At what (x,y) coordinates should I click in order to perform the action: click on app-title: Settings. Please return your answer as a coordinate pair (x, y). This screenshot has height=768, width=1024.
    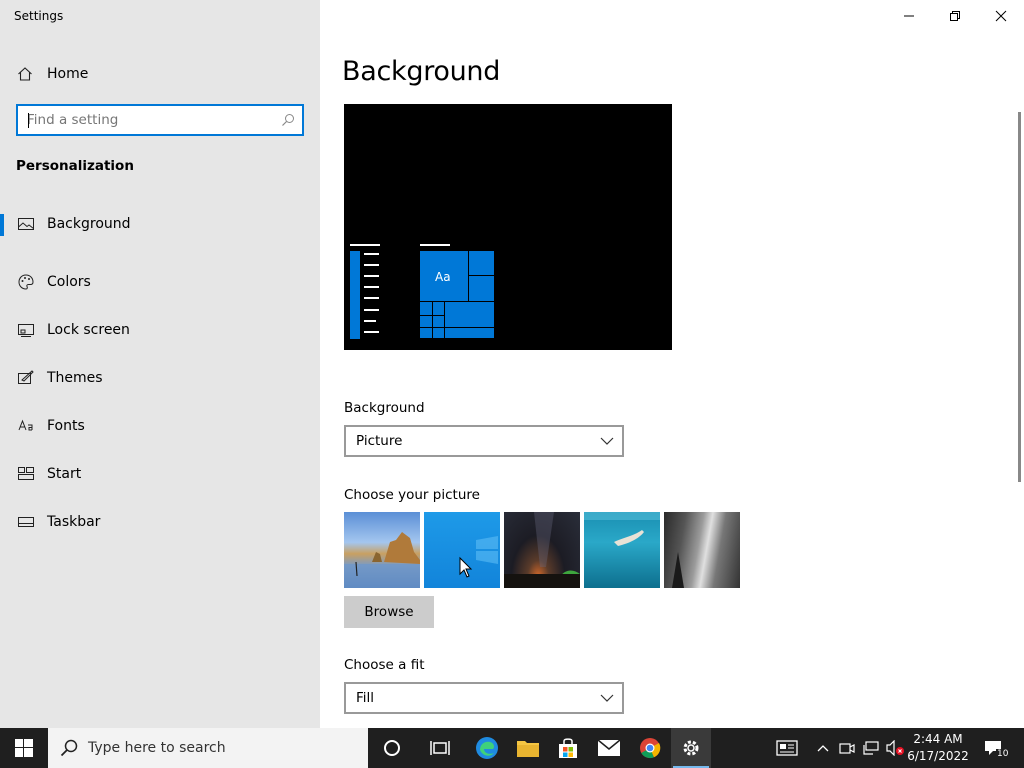
    Looking at the image, I should click on (39, 16).